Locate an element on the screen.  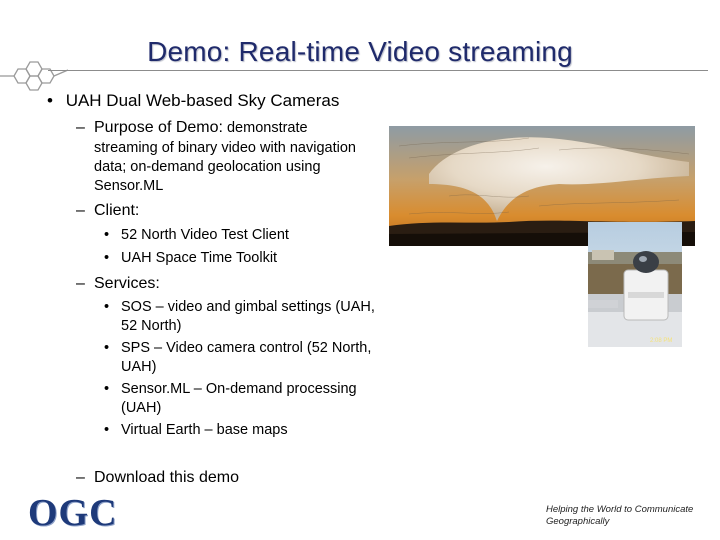
list-item: • 52 North Video Test Client is located at coordinates (247, 235).